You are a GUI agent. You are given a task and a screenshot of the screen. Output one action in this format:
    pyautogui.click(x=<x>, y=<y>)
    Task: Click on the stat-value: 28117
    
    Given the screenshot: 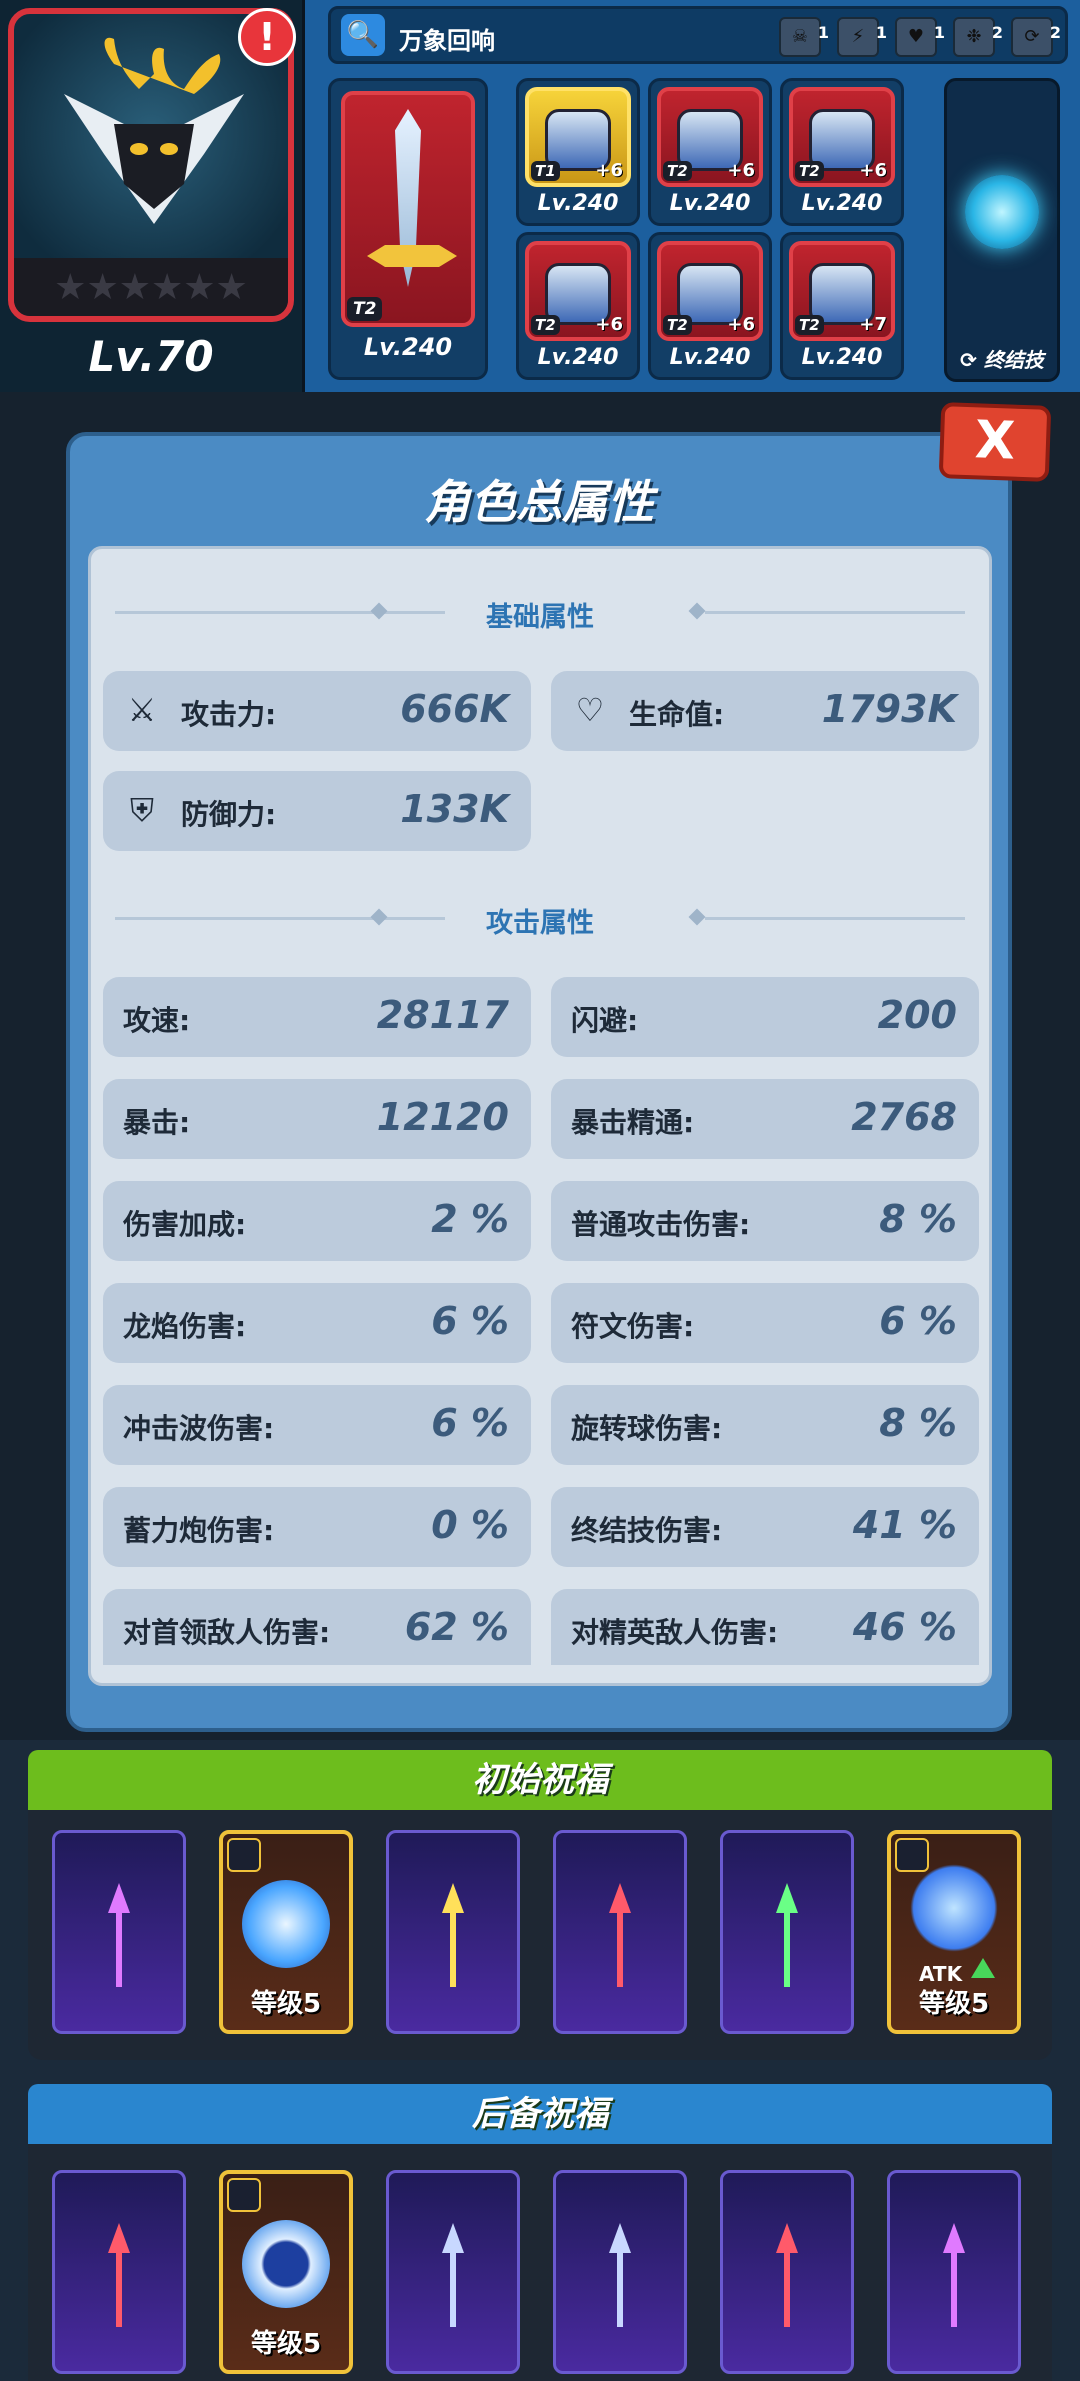 What is the action you would take?
    pyautogui.click(x=442, y=1015)
    